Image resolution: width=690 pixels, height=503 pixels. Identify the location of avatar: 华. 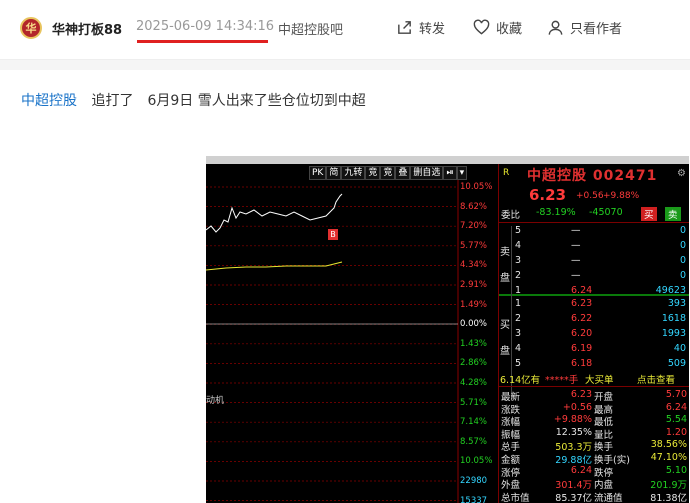
(31, 28).